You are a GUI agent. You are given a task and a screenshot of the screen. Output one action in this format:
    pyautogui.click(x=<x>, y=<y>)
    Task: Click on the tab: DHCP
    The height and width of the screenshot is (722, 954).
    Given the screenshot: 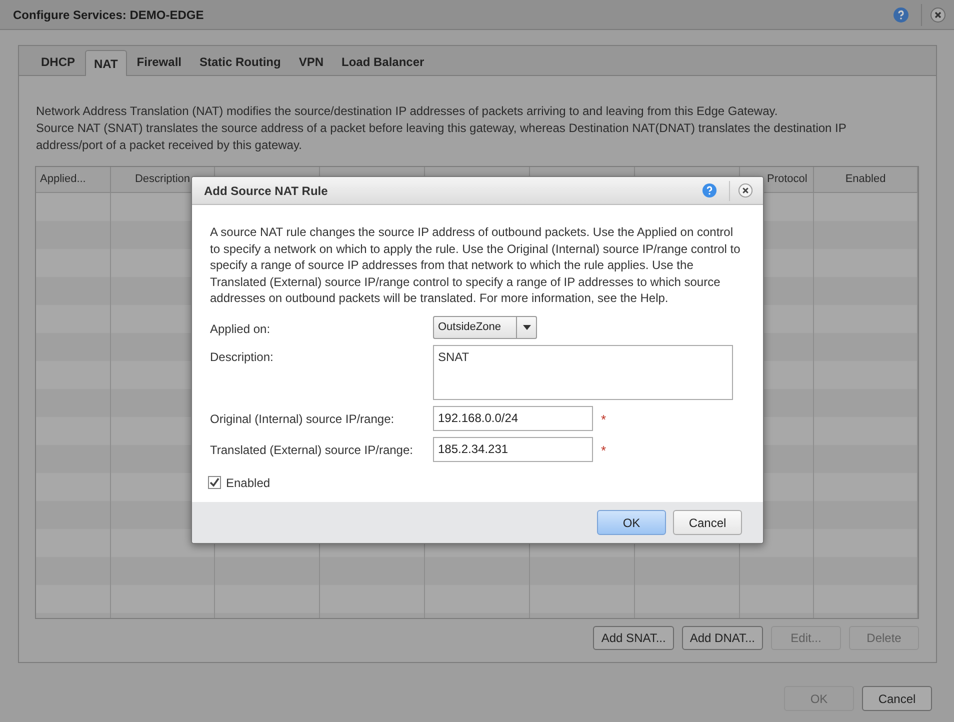 What is the action you would take?
    pyautogui.click(x=58, y=62)
    